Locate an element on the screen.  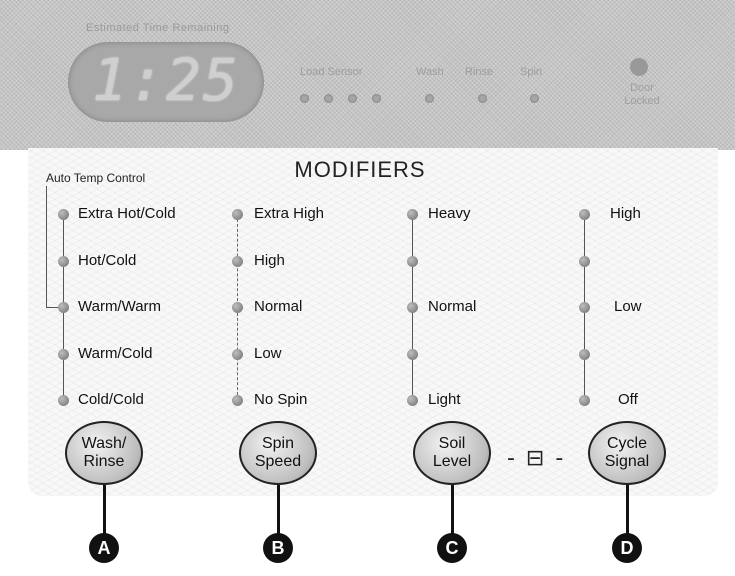
cycle-signal-option-3: Low is located at coordinates (628, 306).